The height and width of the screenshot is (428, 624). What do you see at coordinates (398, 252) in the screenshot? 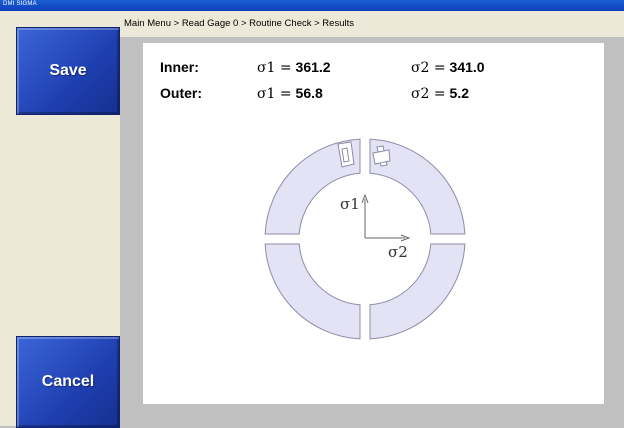
I see `sigma2-axis-label: σ2` at bounding box center [398, 252].